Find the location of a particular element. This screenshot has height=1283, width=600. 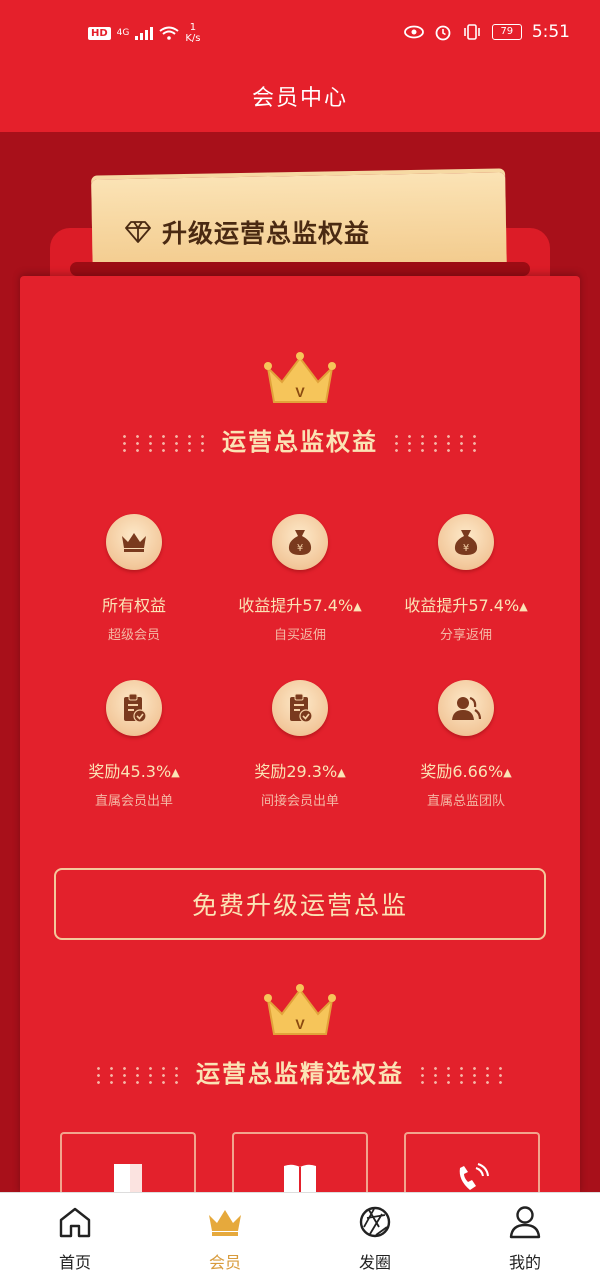

door-icon is located at coordinates (128, 1178).